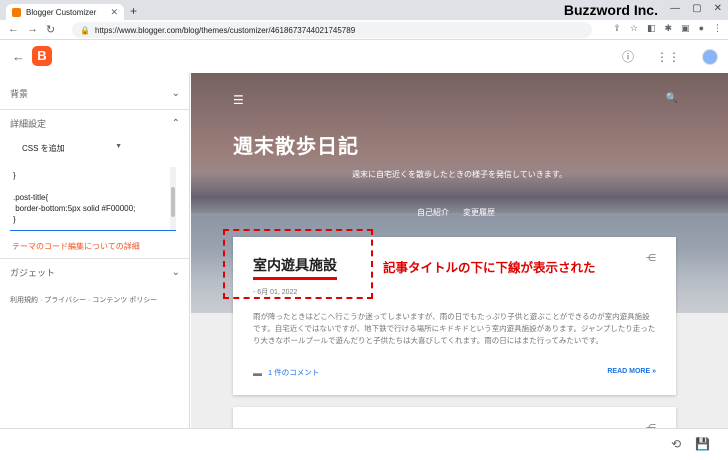 The width and height of the screenshot is (728, 460). Describe the element at coordinates (628, 56) in the screenshot. I see `help-icon: ⓘ` at that location.